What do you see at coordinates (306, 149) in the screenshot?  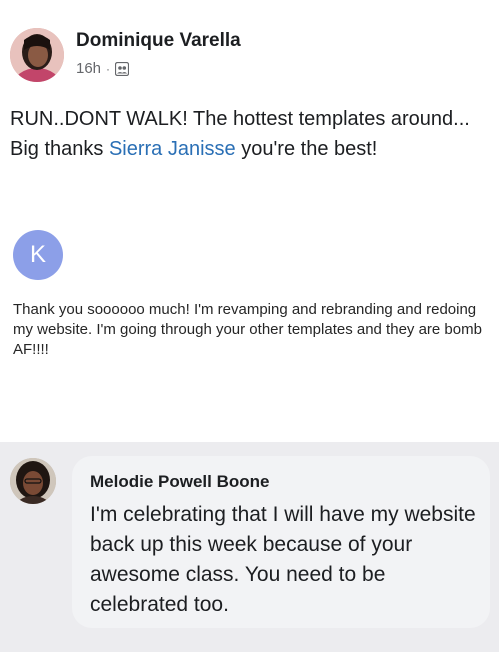 I see `post-text-after: you're the best!` at bounding box center [306, 149].